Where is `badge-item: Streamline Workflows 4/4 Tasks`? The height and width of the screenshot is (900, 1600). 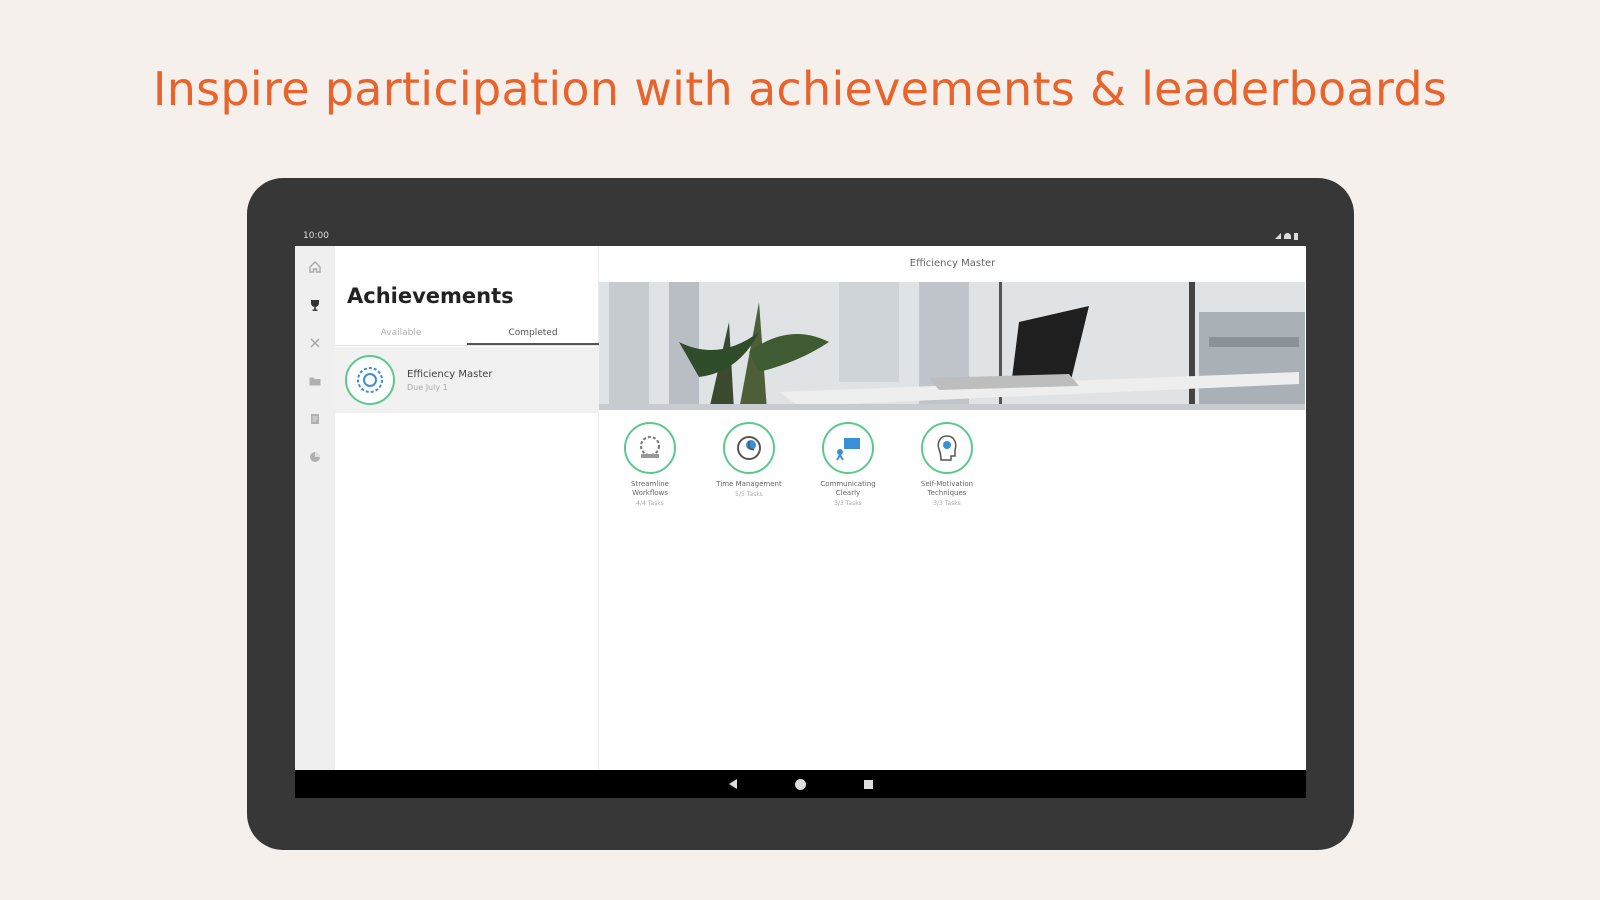
badge-item: Streamline Workflows 4/4 Tasks is located at coordinates (650, 464).